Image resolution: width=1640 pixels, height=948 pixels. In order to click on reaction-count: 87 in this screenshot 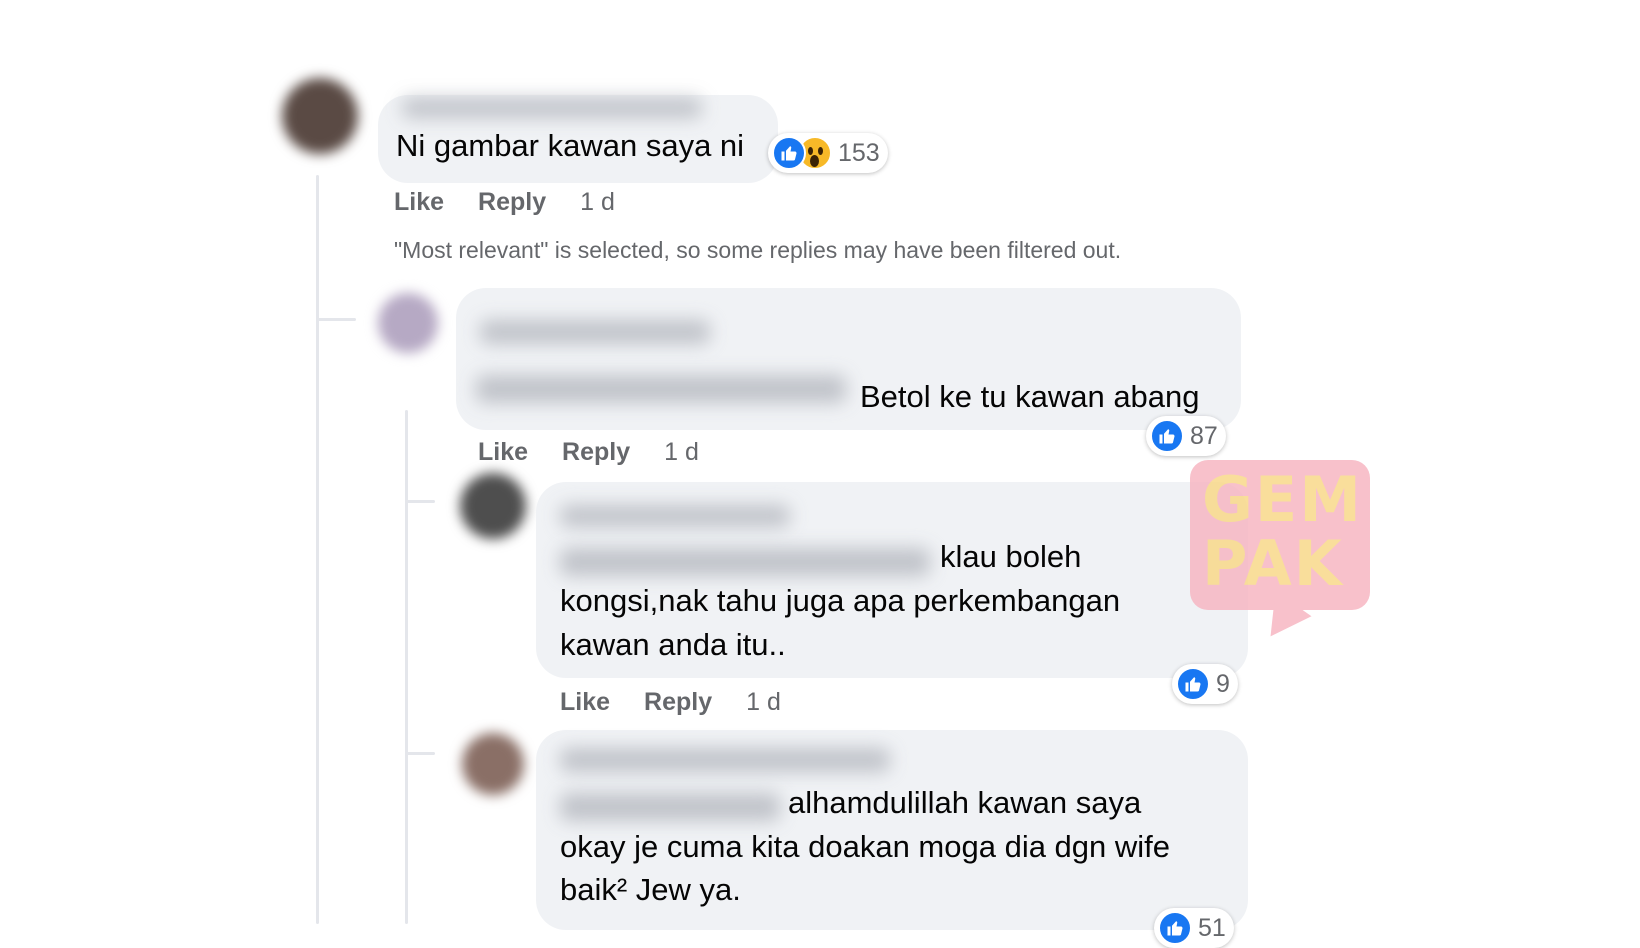, I will do `click(1204, 435)`.